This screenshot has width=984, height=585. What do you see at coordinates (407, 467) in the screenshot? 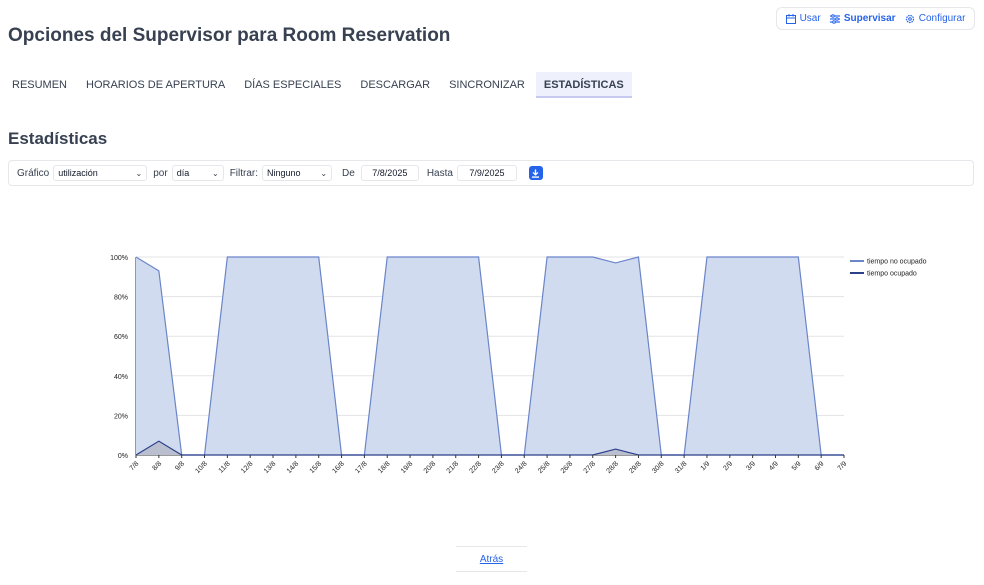
I see `x-tick-label: 19/8` at bounding box center [407, 467].